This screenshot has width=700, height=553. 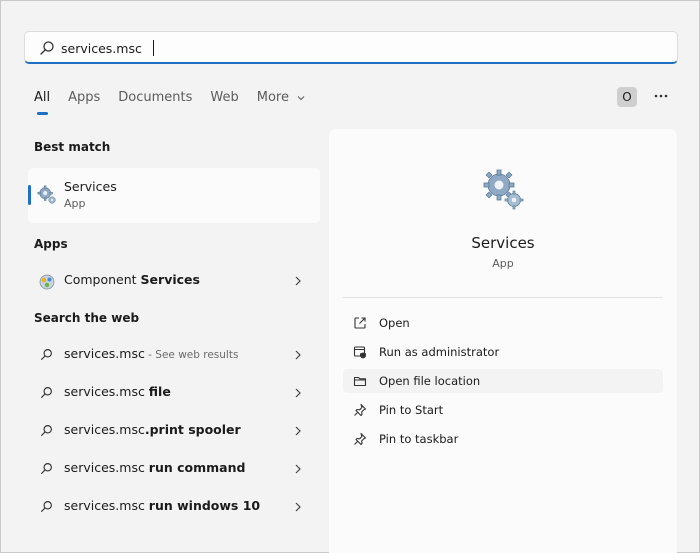 I want to click on action-label: Run as administrator, so click(x=439, y=352).